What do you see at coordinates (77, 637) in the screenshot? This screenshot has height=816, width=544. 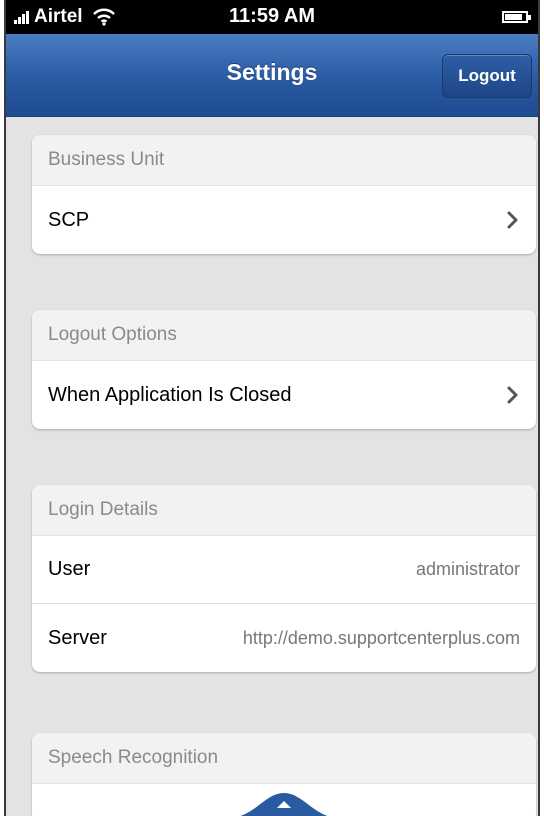 I see `server-label: Server` at bounding box center [77, 637].